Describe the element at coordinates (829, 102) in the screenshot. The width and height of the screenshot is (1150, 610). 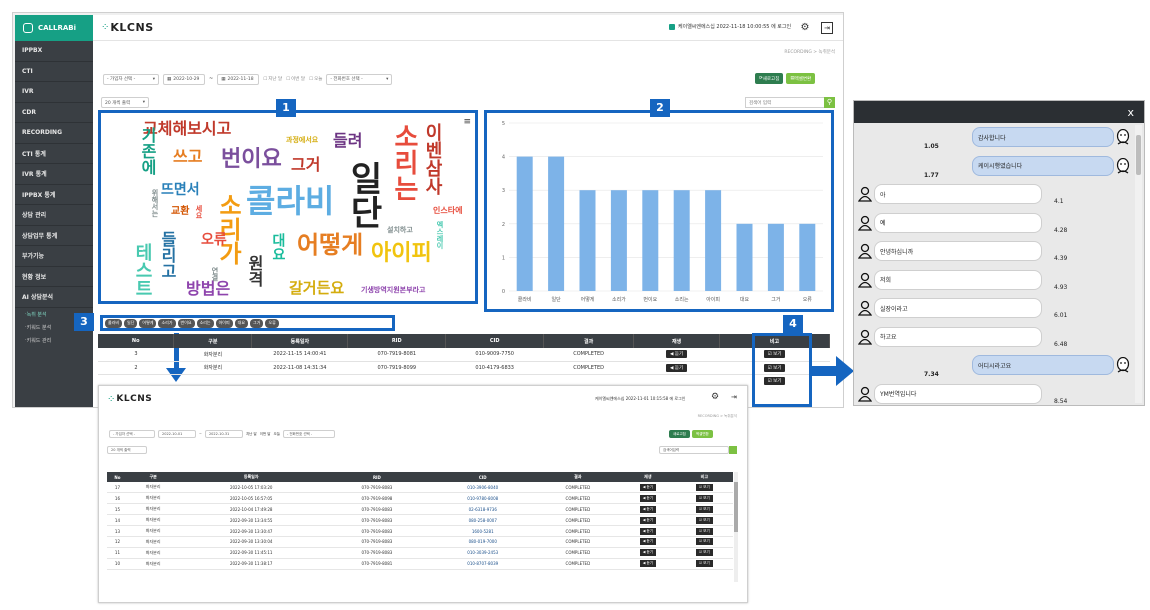
I see `search-icon: ⚲` at that location.